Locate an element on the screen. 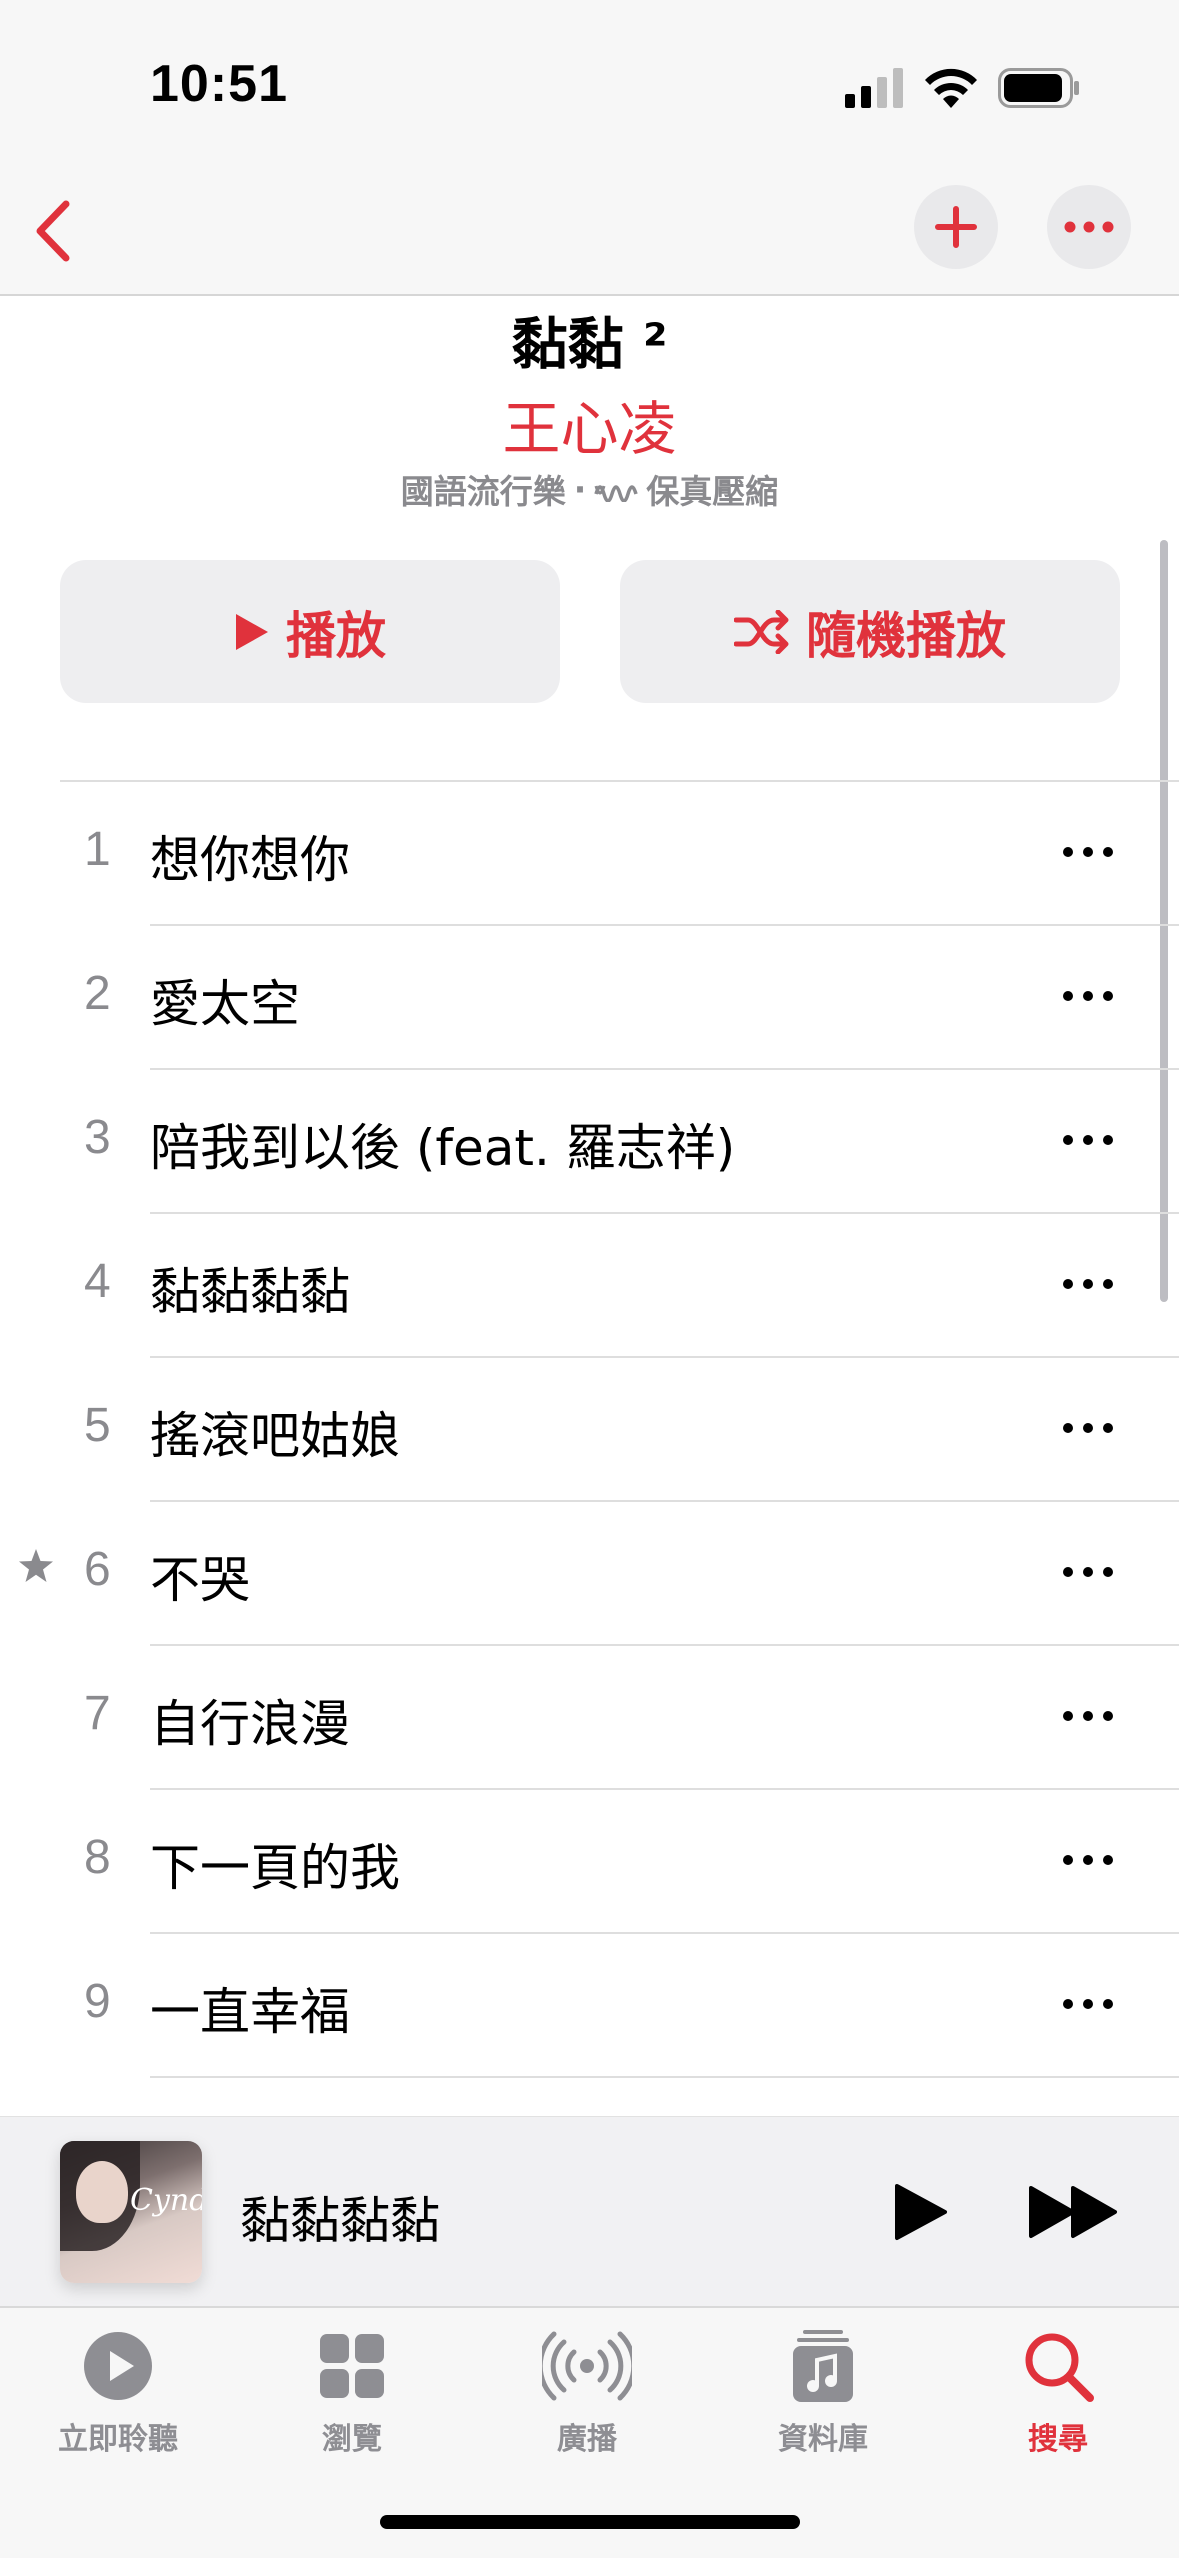 The width and height of the screenshot is (1179, 2558). track-title: 陪我到以後 (feat. 羅志祥) is located at coordinates (443, 1148).